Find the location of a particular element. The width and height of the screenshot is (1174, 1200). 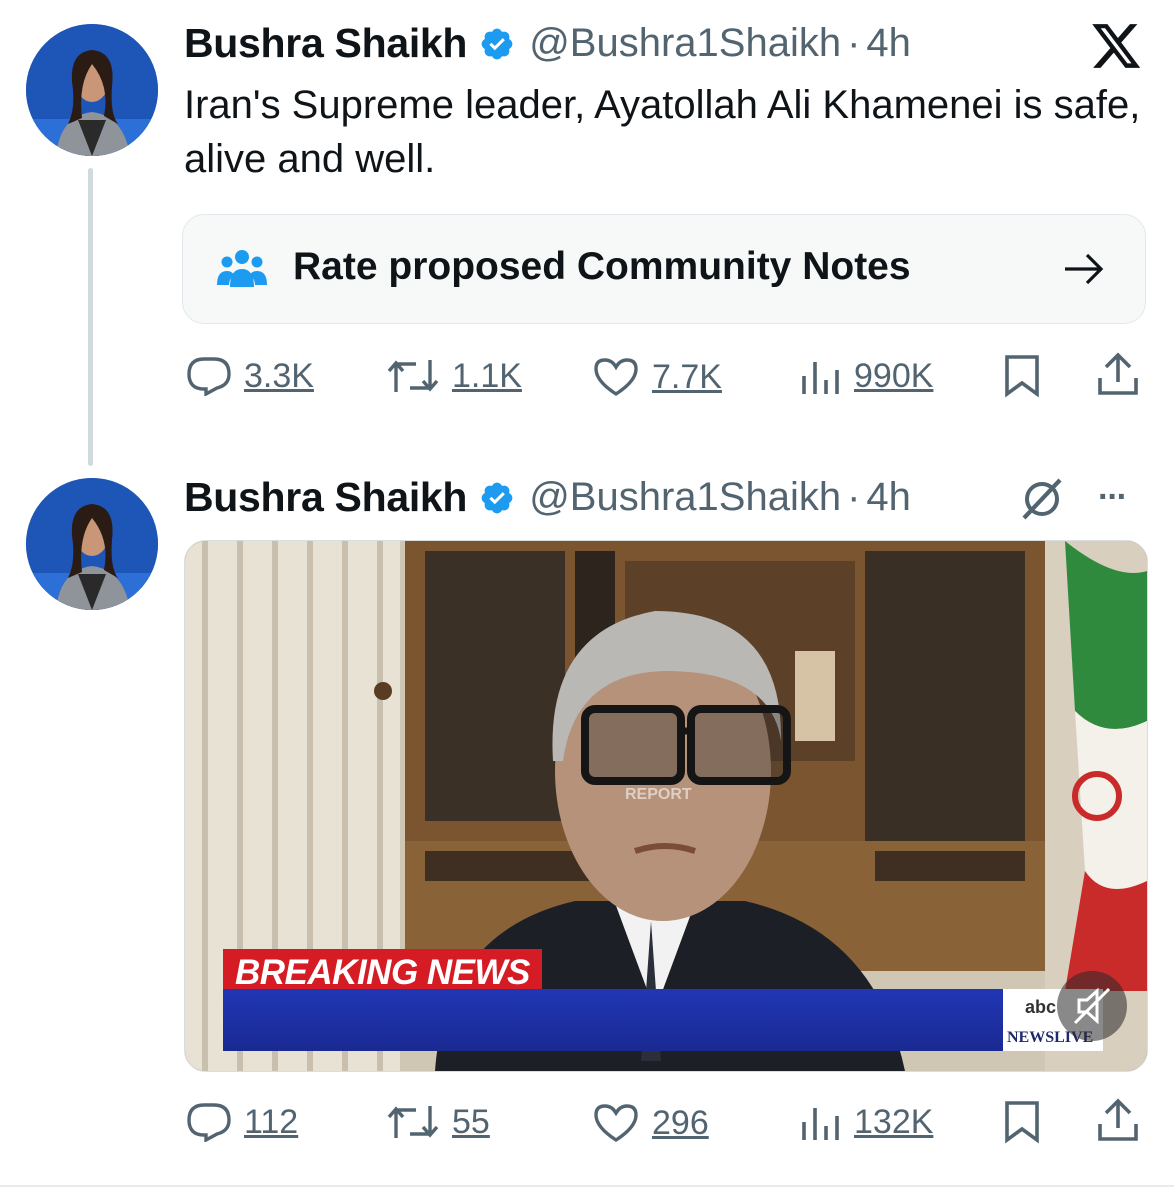

like-count: 296 is located at coordinates (680, 1122).